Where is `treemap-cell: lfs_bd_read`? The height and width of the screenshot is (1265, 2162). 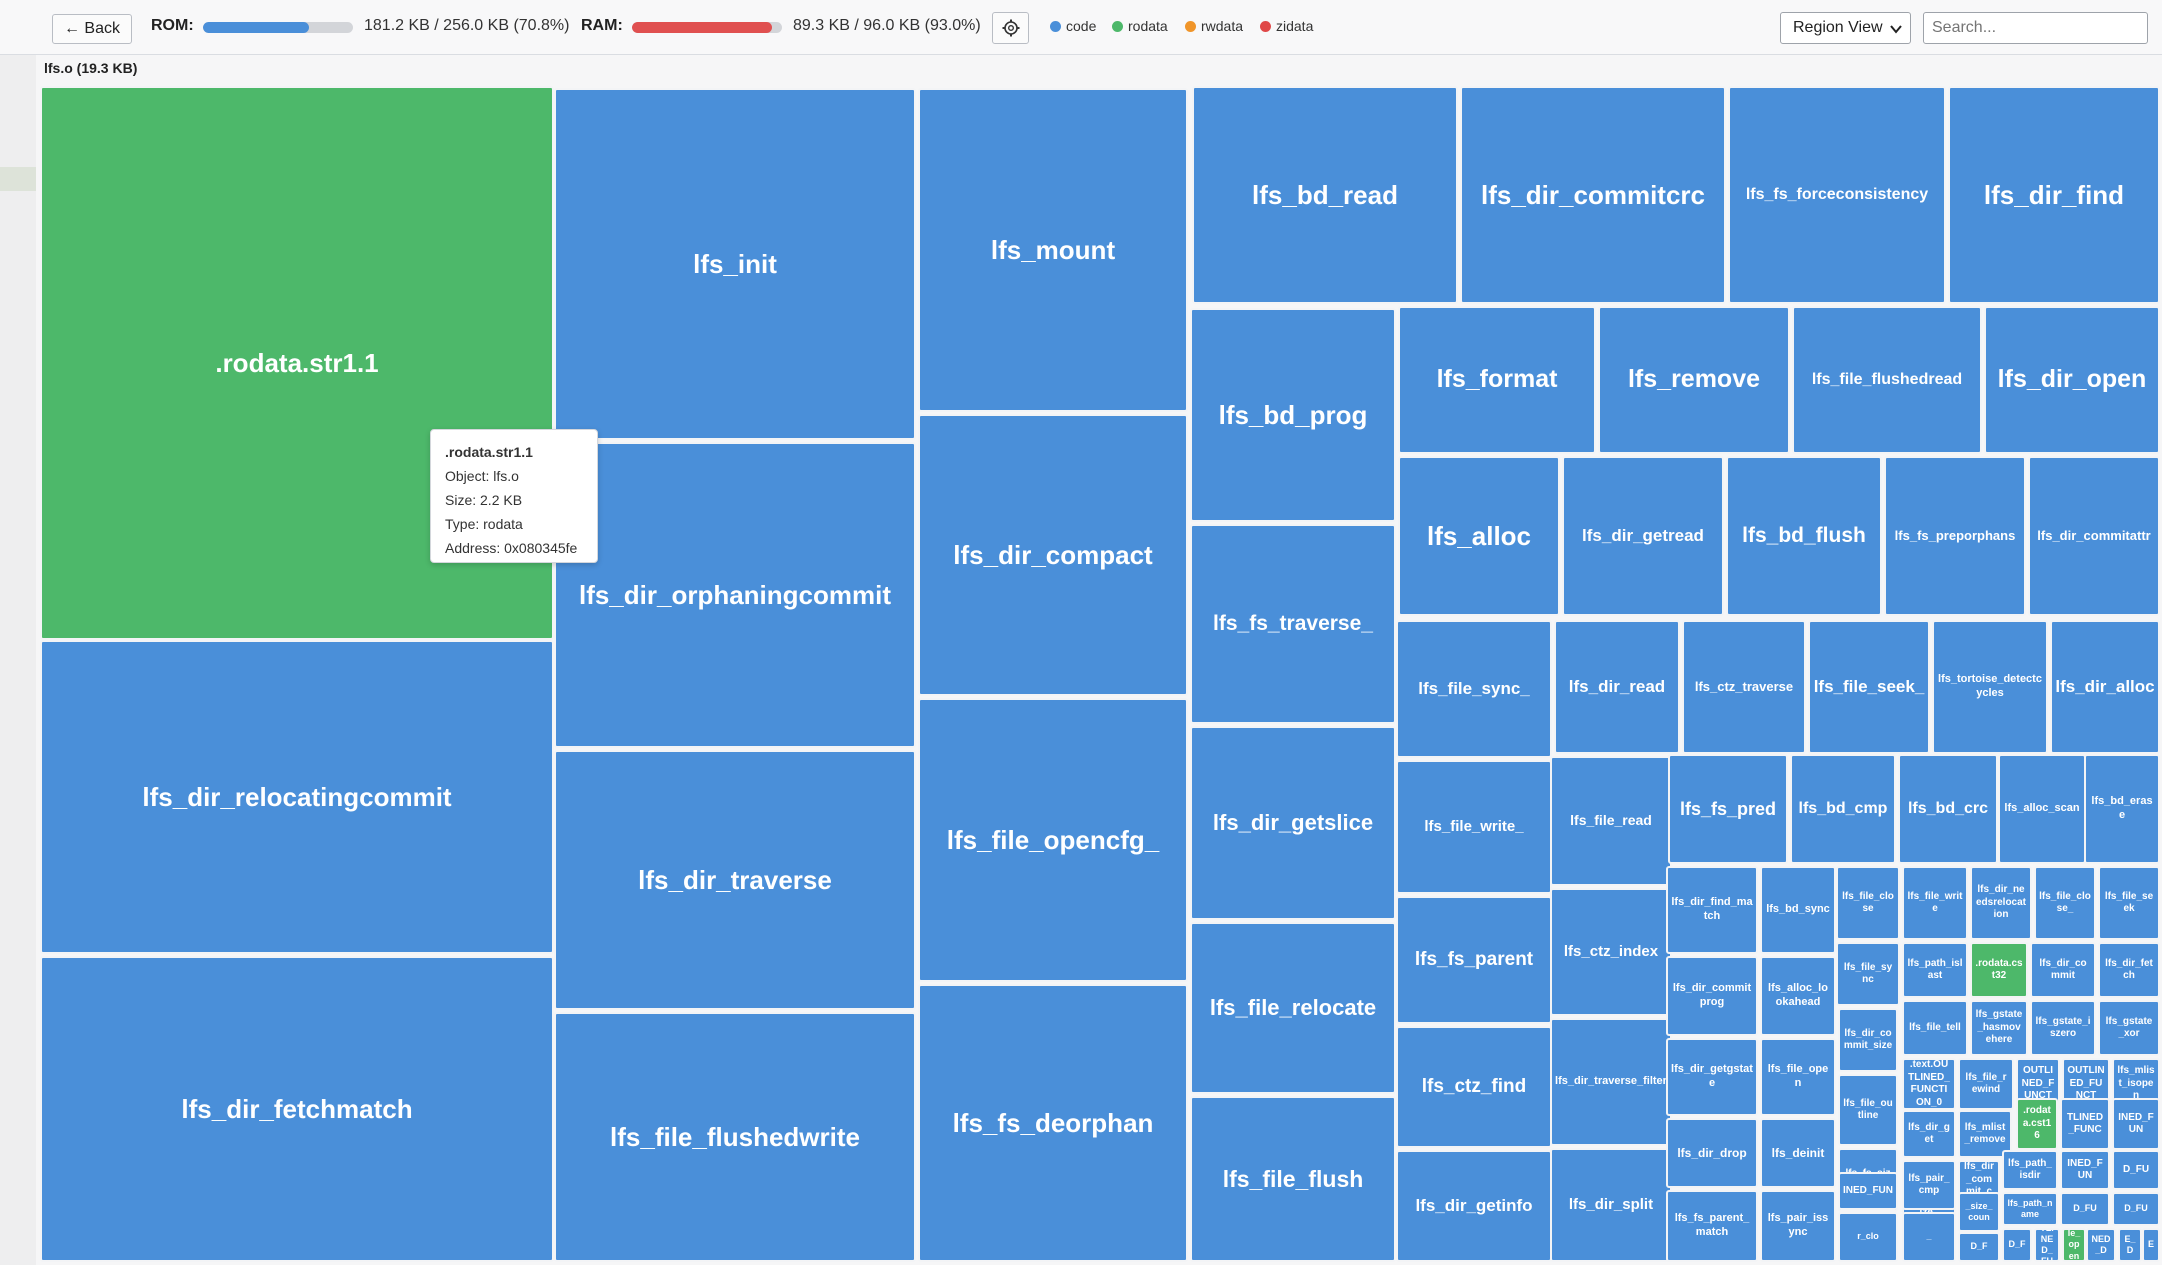 treemap-cell: lfs_bd_read is located at coordinates (1325, 195).